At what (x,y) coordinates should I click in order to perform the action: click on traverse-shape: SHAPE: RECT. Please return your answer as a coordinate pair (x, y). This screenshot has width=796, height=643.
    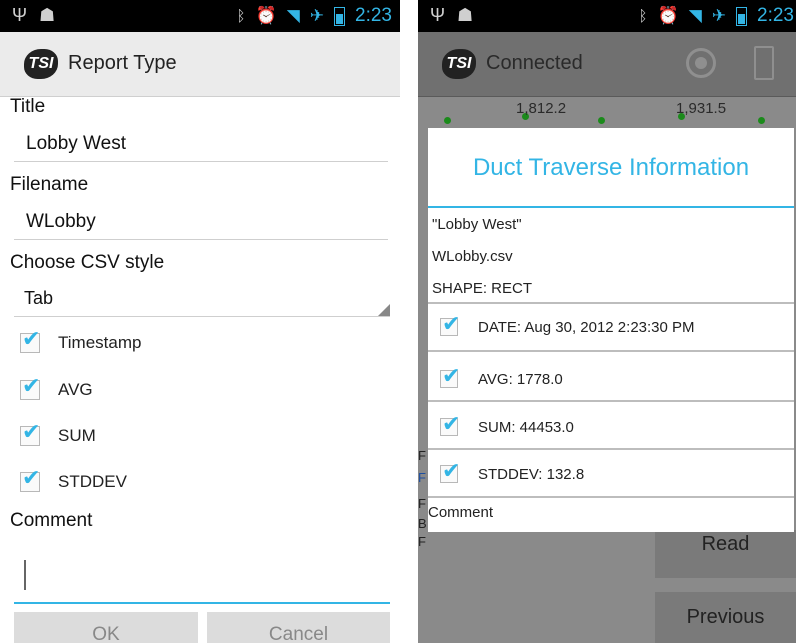
    Looking at the image, I should click on (482, 288).